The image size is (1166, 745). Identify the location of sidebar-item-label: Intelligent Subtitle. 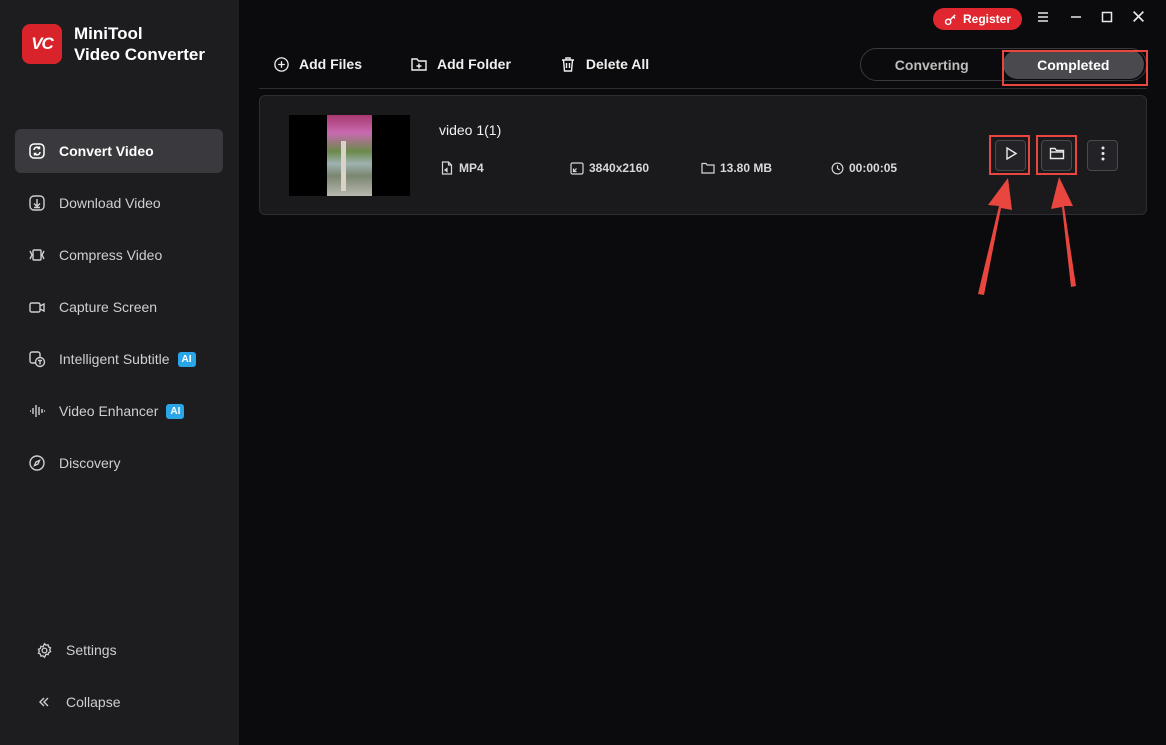
(114, 359).